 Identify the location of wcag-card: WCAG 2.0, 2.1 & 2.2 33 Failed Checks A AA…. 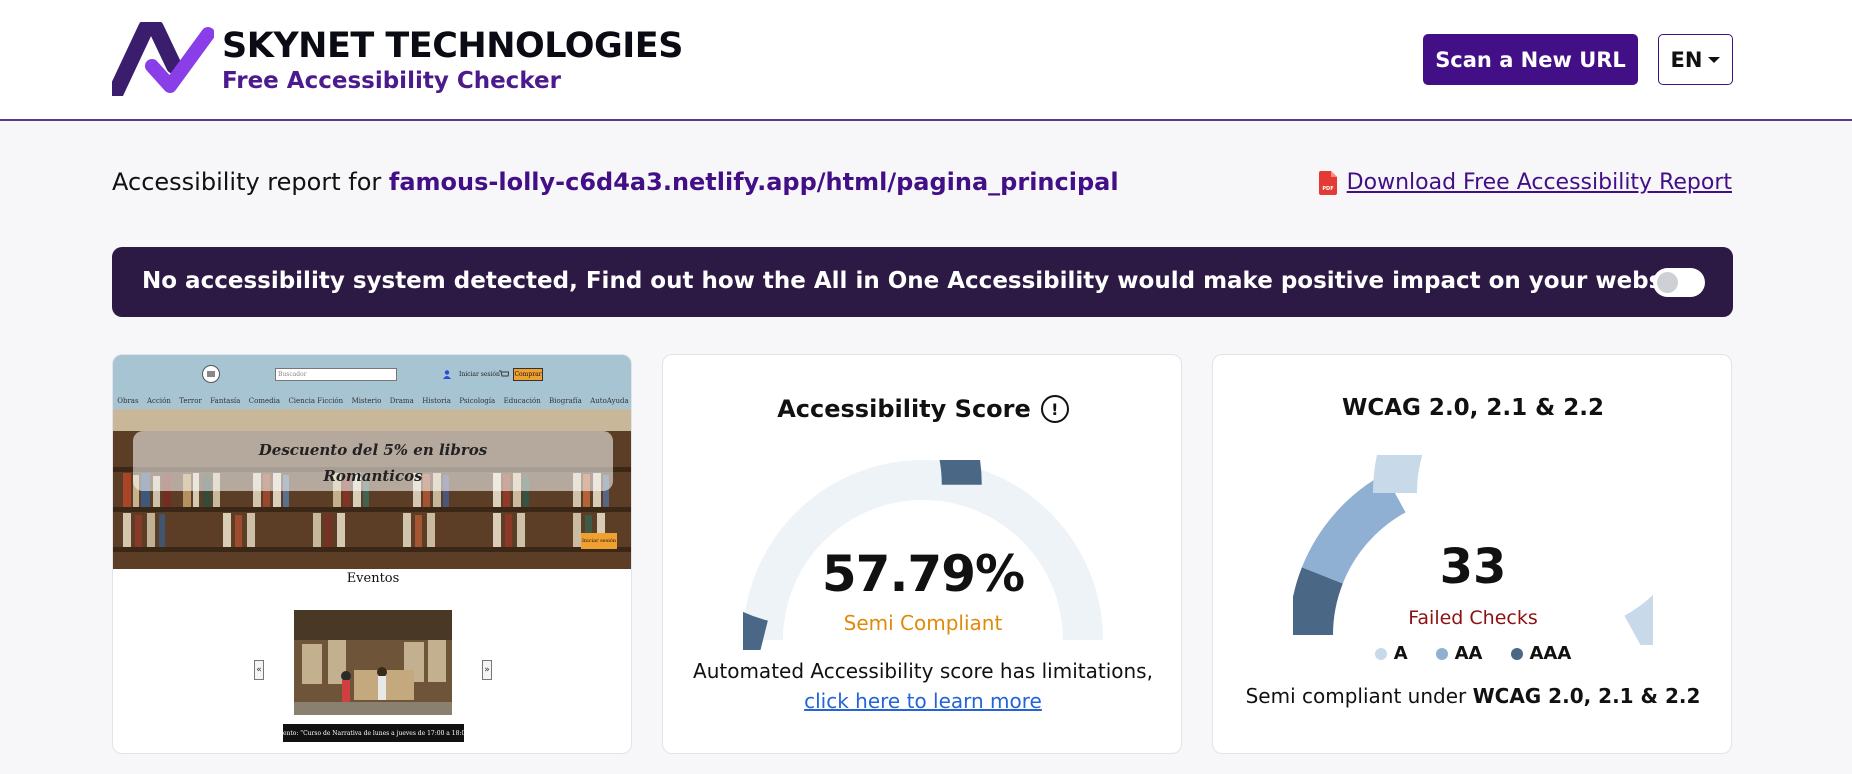
(1472, 554).